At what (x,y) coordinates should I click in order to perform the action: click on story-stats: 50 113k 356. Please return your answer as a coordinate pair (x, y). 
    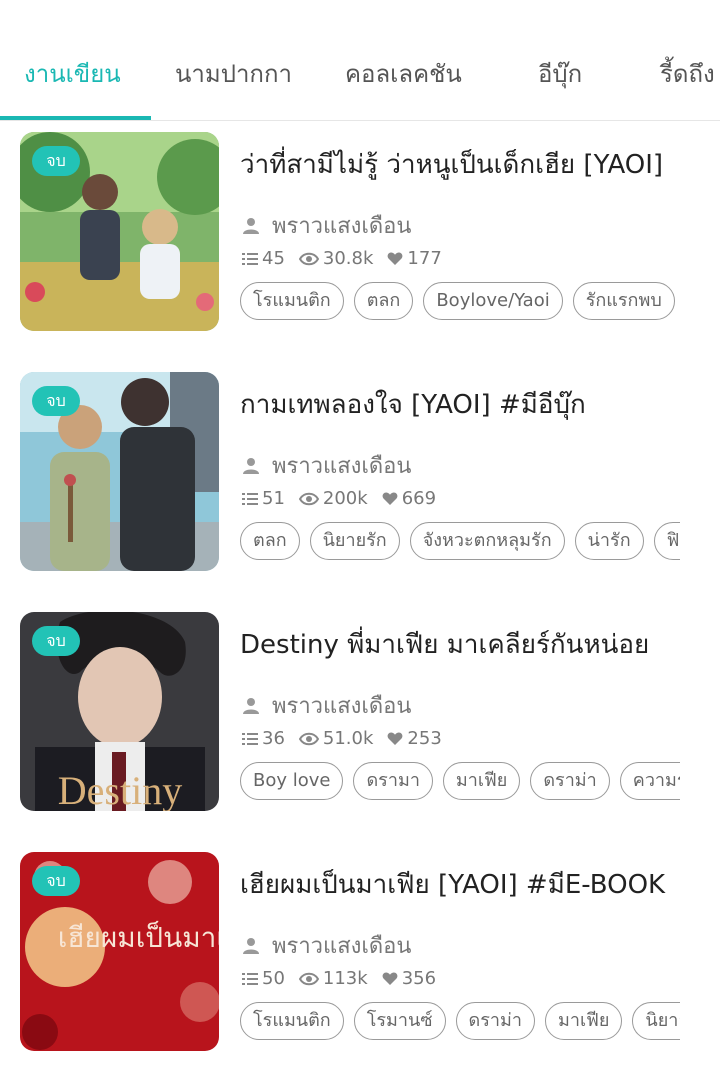
    Looking at the image, I should click on (346, 978).